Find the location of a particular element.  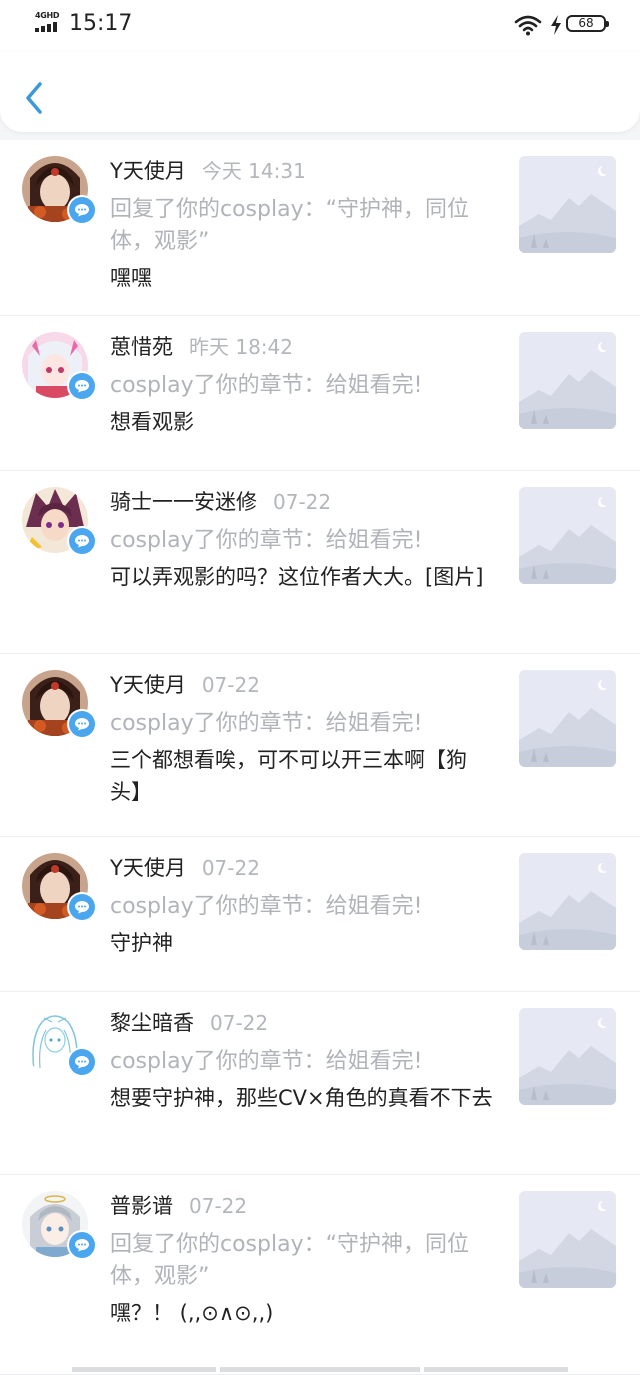

message-text: 守护神 is located at coordinates (141, 943).